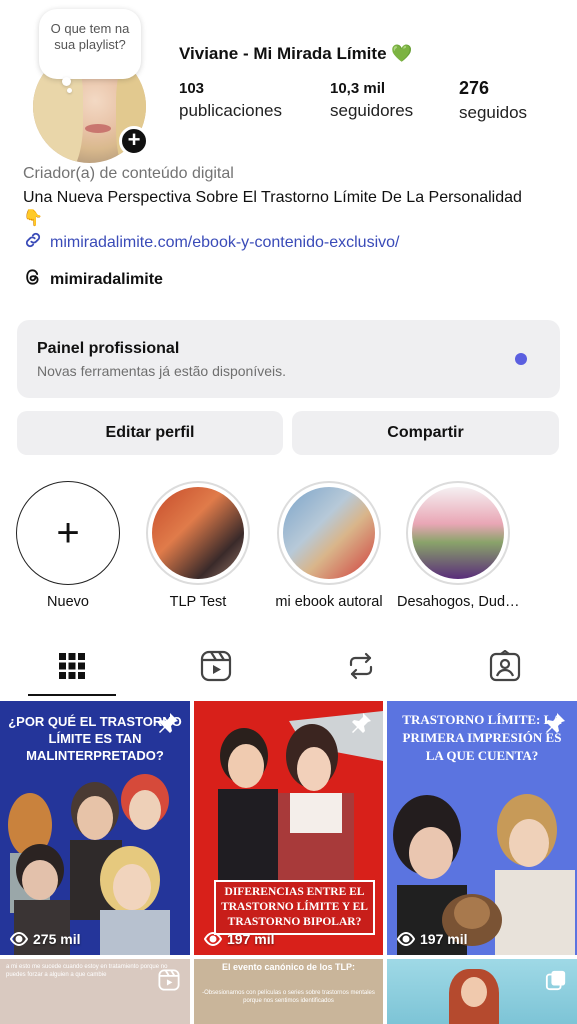 The height and width of the screenshot is (1024, 577). I want to click on plus-icon: +, so click(68, 533).